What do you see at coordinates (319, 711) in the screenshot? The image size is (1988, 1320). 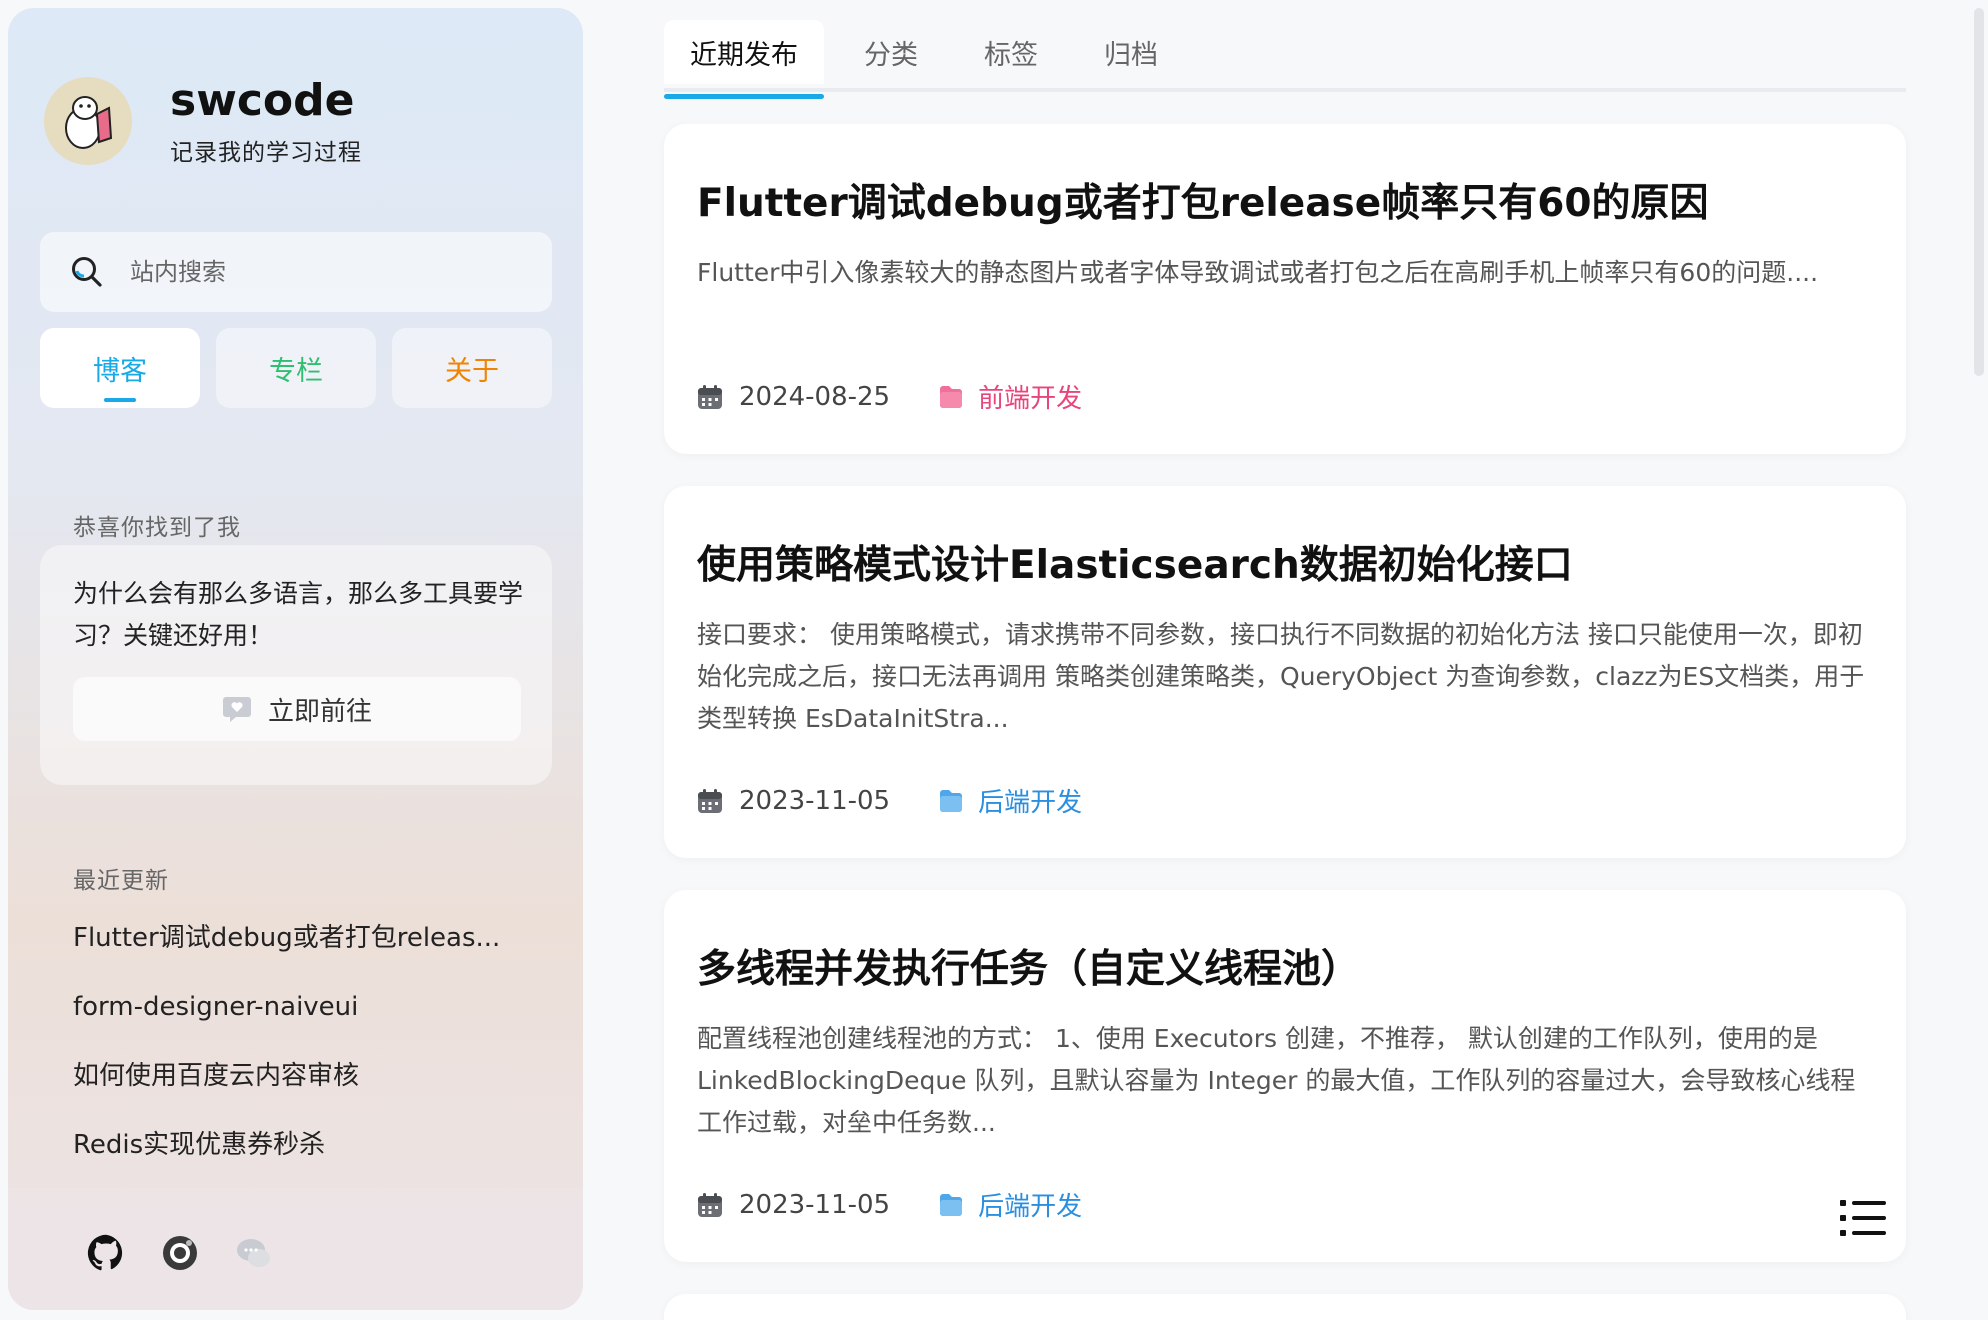 I see `promo-go-label: 立即前往` at bounding box center [319, 711].